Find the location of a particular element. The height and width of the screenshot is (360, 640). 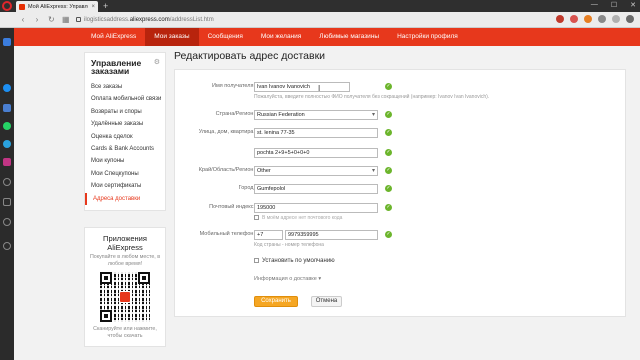

telegram-icon is located at coordinates (7, 144).